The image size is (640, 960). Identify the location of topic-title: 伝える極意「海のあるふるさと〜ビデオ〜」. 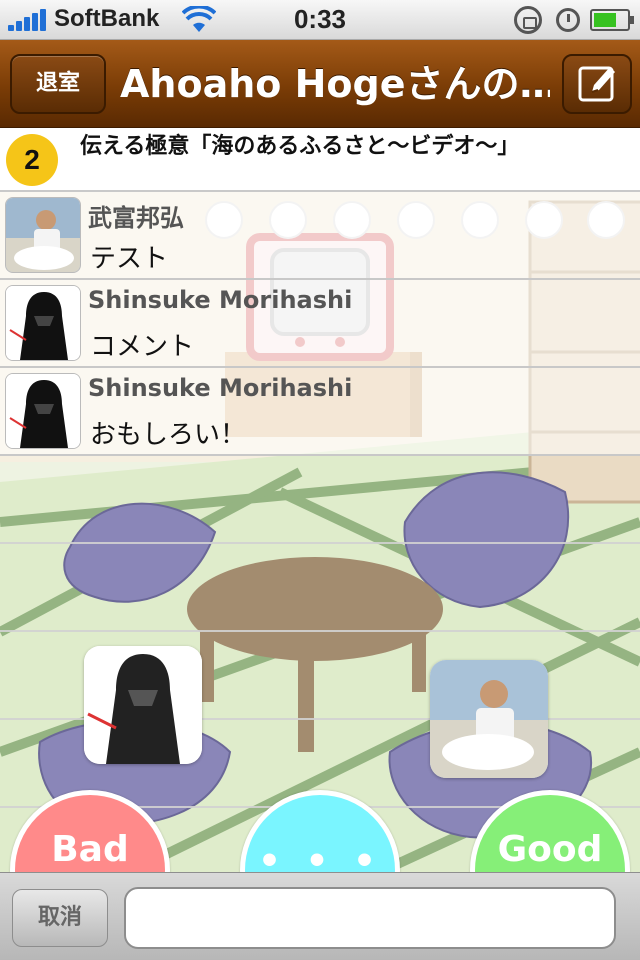
(300, 146).